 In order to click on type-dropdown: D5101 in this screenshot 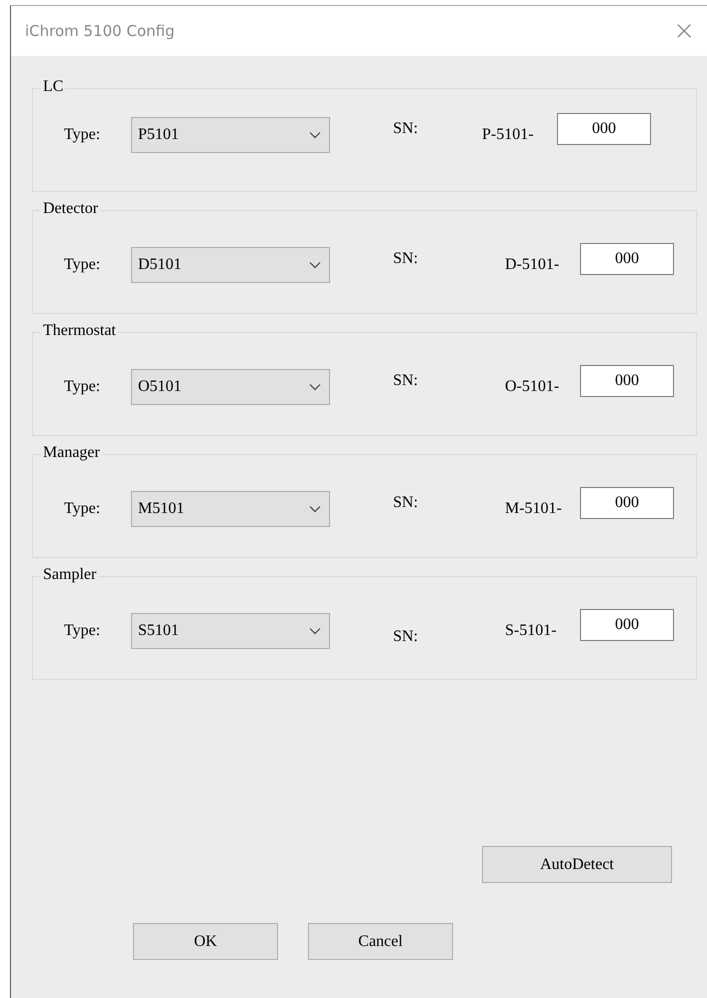, I will do `click(230, 265)`.